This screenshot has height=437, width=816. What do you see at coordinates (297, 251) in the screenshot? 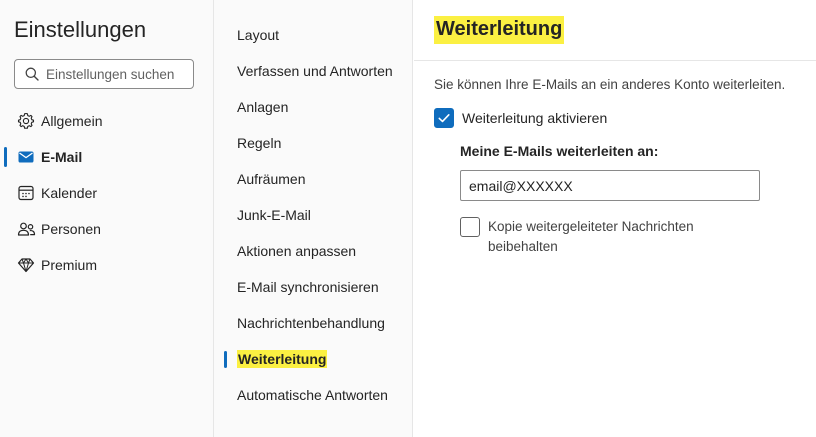
I see `subnav-label: Aktionen anpassen` at bounding box center [297, 251].